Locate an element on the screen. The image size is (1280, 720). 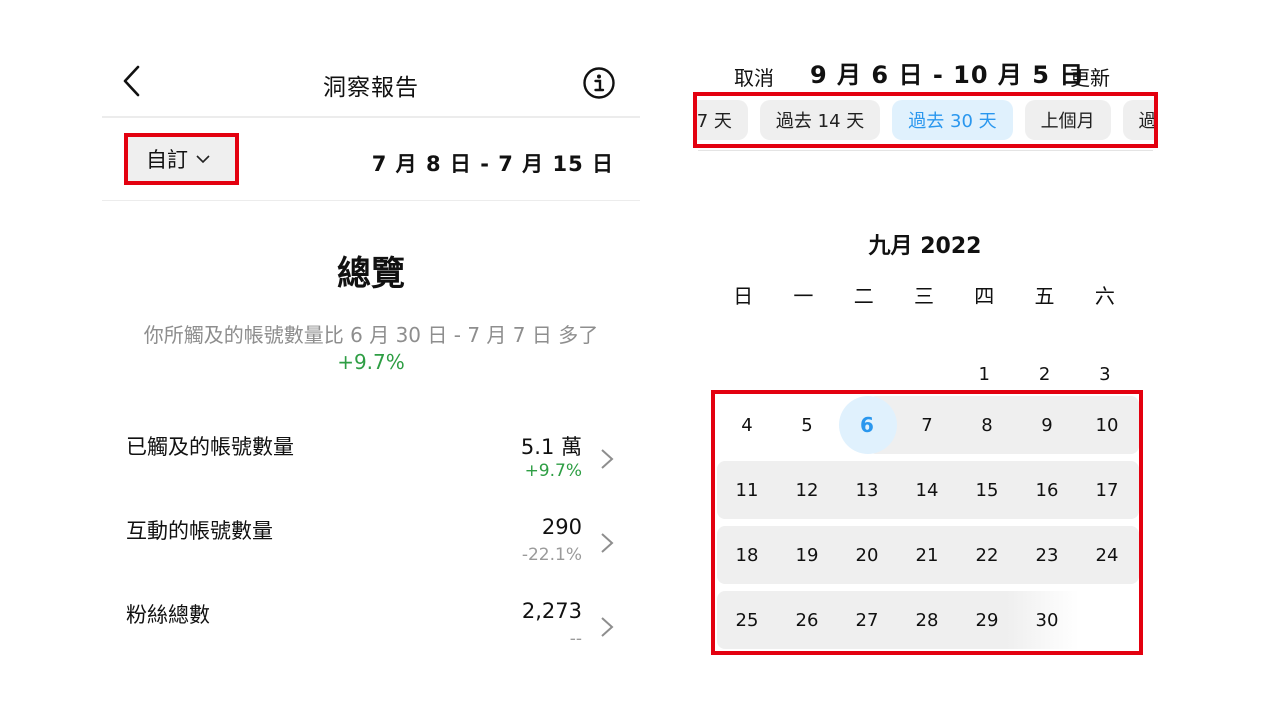
calendar-day: 24 is located at coordinates (1107, 555).